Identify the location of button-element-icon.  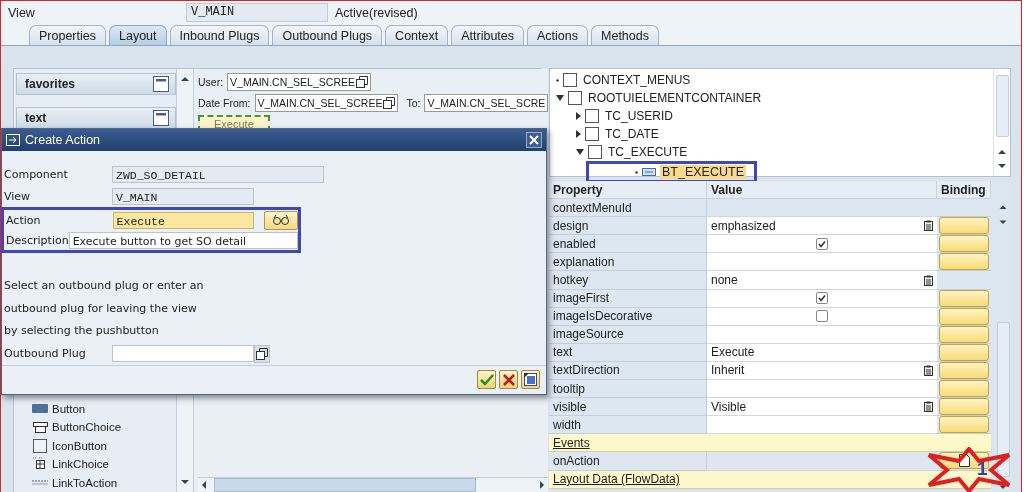
(649, 172).